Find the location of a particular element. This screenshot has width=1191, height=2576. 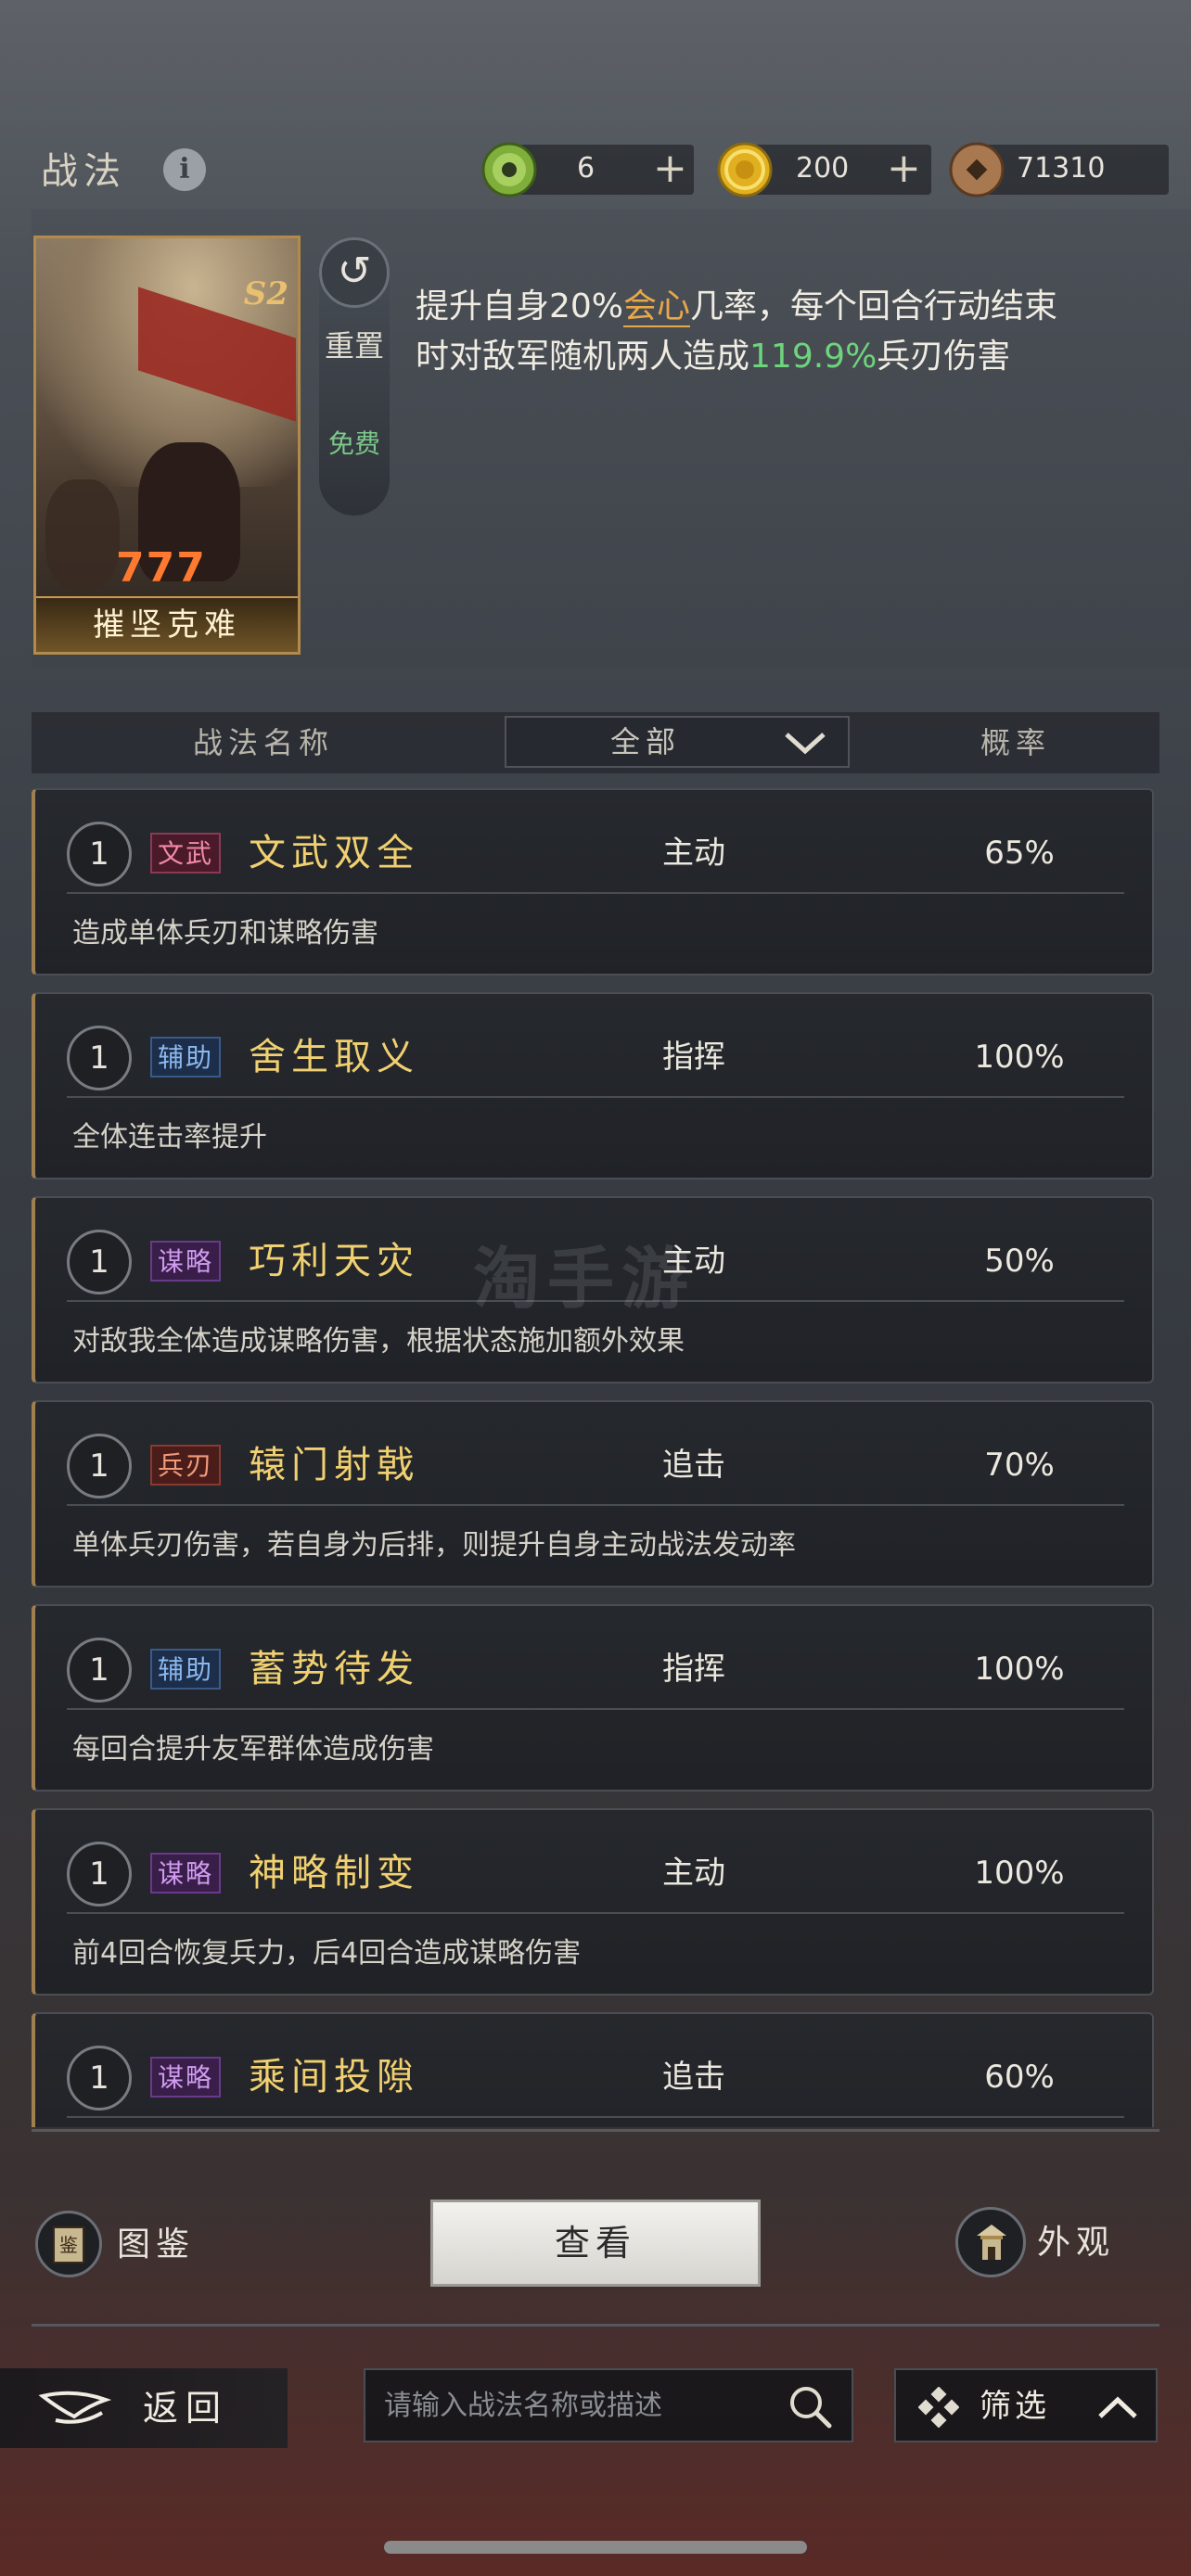

home-indicator is located at coordinates (595, 2547).